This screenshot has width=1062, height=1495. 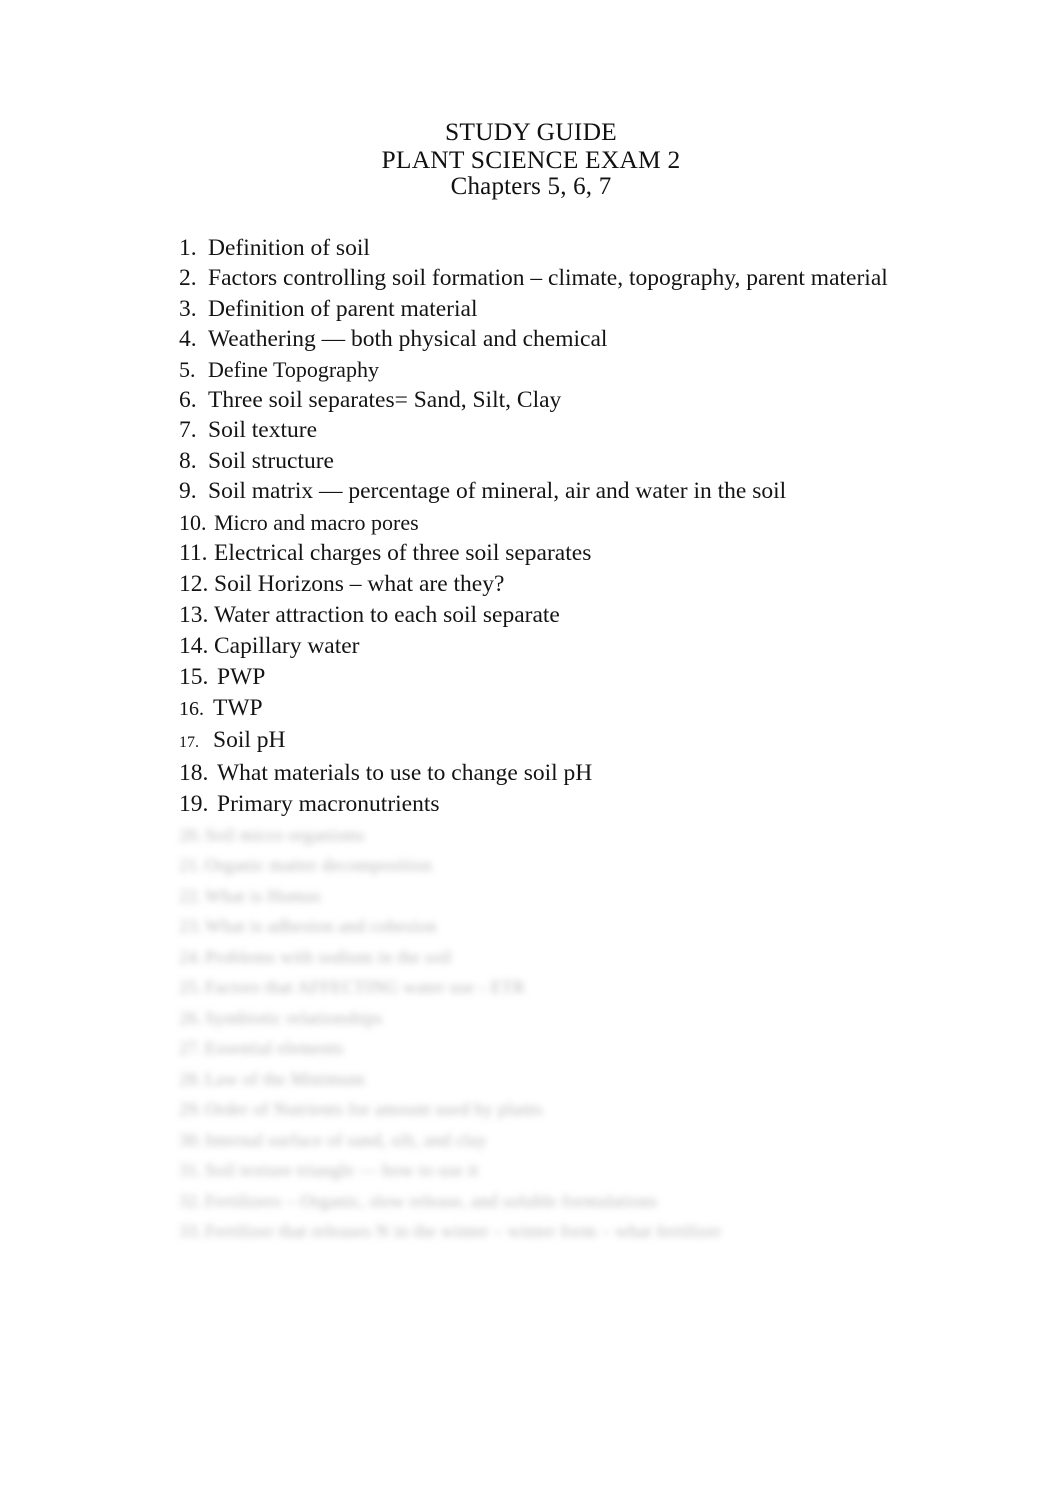 I want to click on list-item-number: 32., so click(x=191, y=1200).